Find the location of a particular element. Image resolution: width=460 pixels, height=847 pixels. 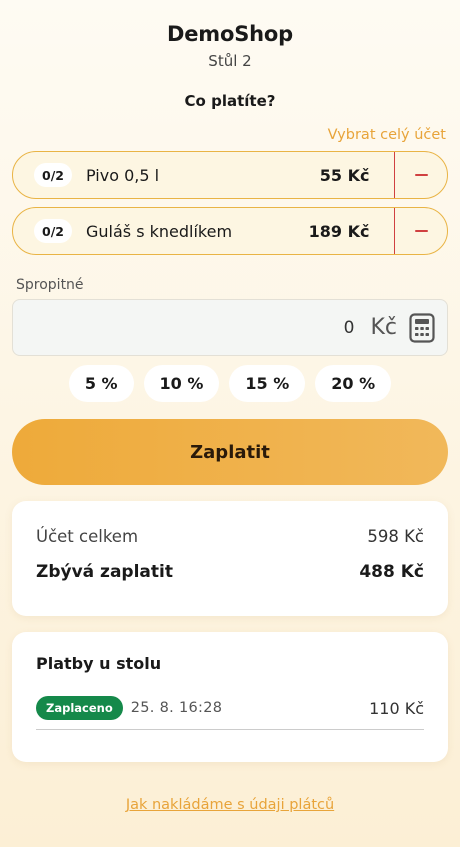

privacy-link: Jak nakládáme s údaji plátců is located at coordinates (230, 805).